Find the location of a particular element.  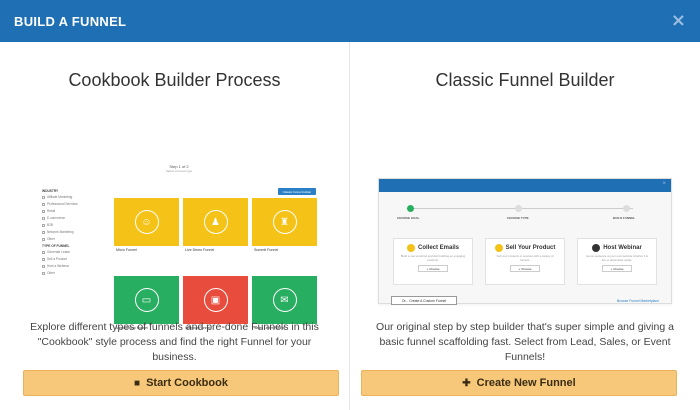

classic-title: Classic Funnel Builder is located at coordinates (525, 80).